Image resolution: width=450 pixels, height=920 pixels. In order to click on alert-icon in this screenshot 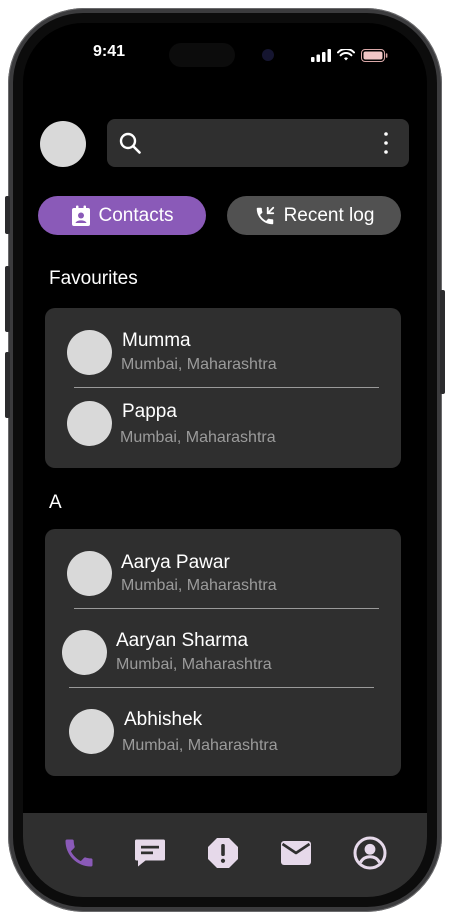, I will do `click(223, 853)`.